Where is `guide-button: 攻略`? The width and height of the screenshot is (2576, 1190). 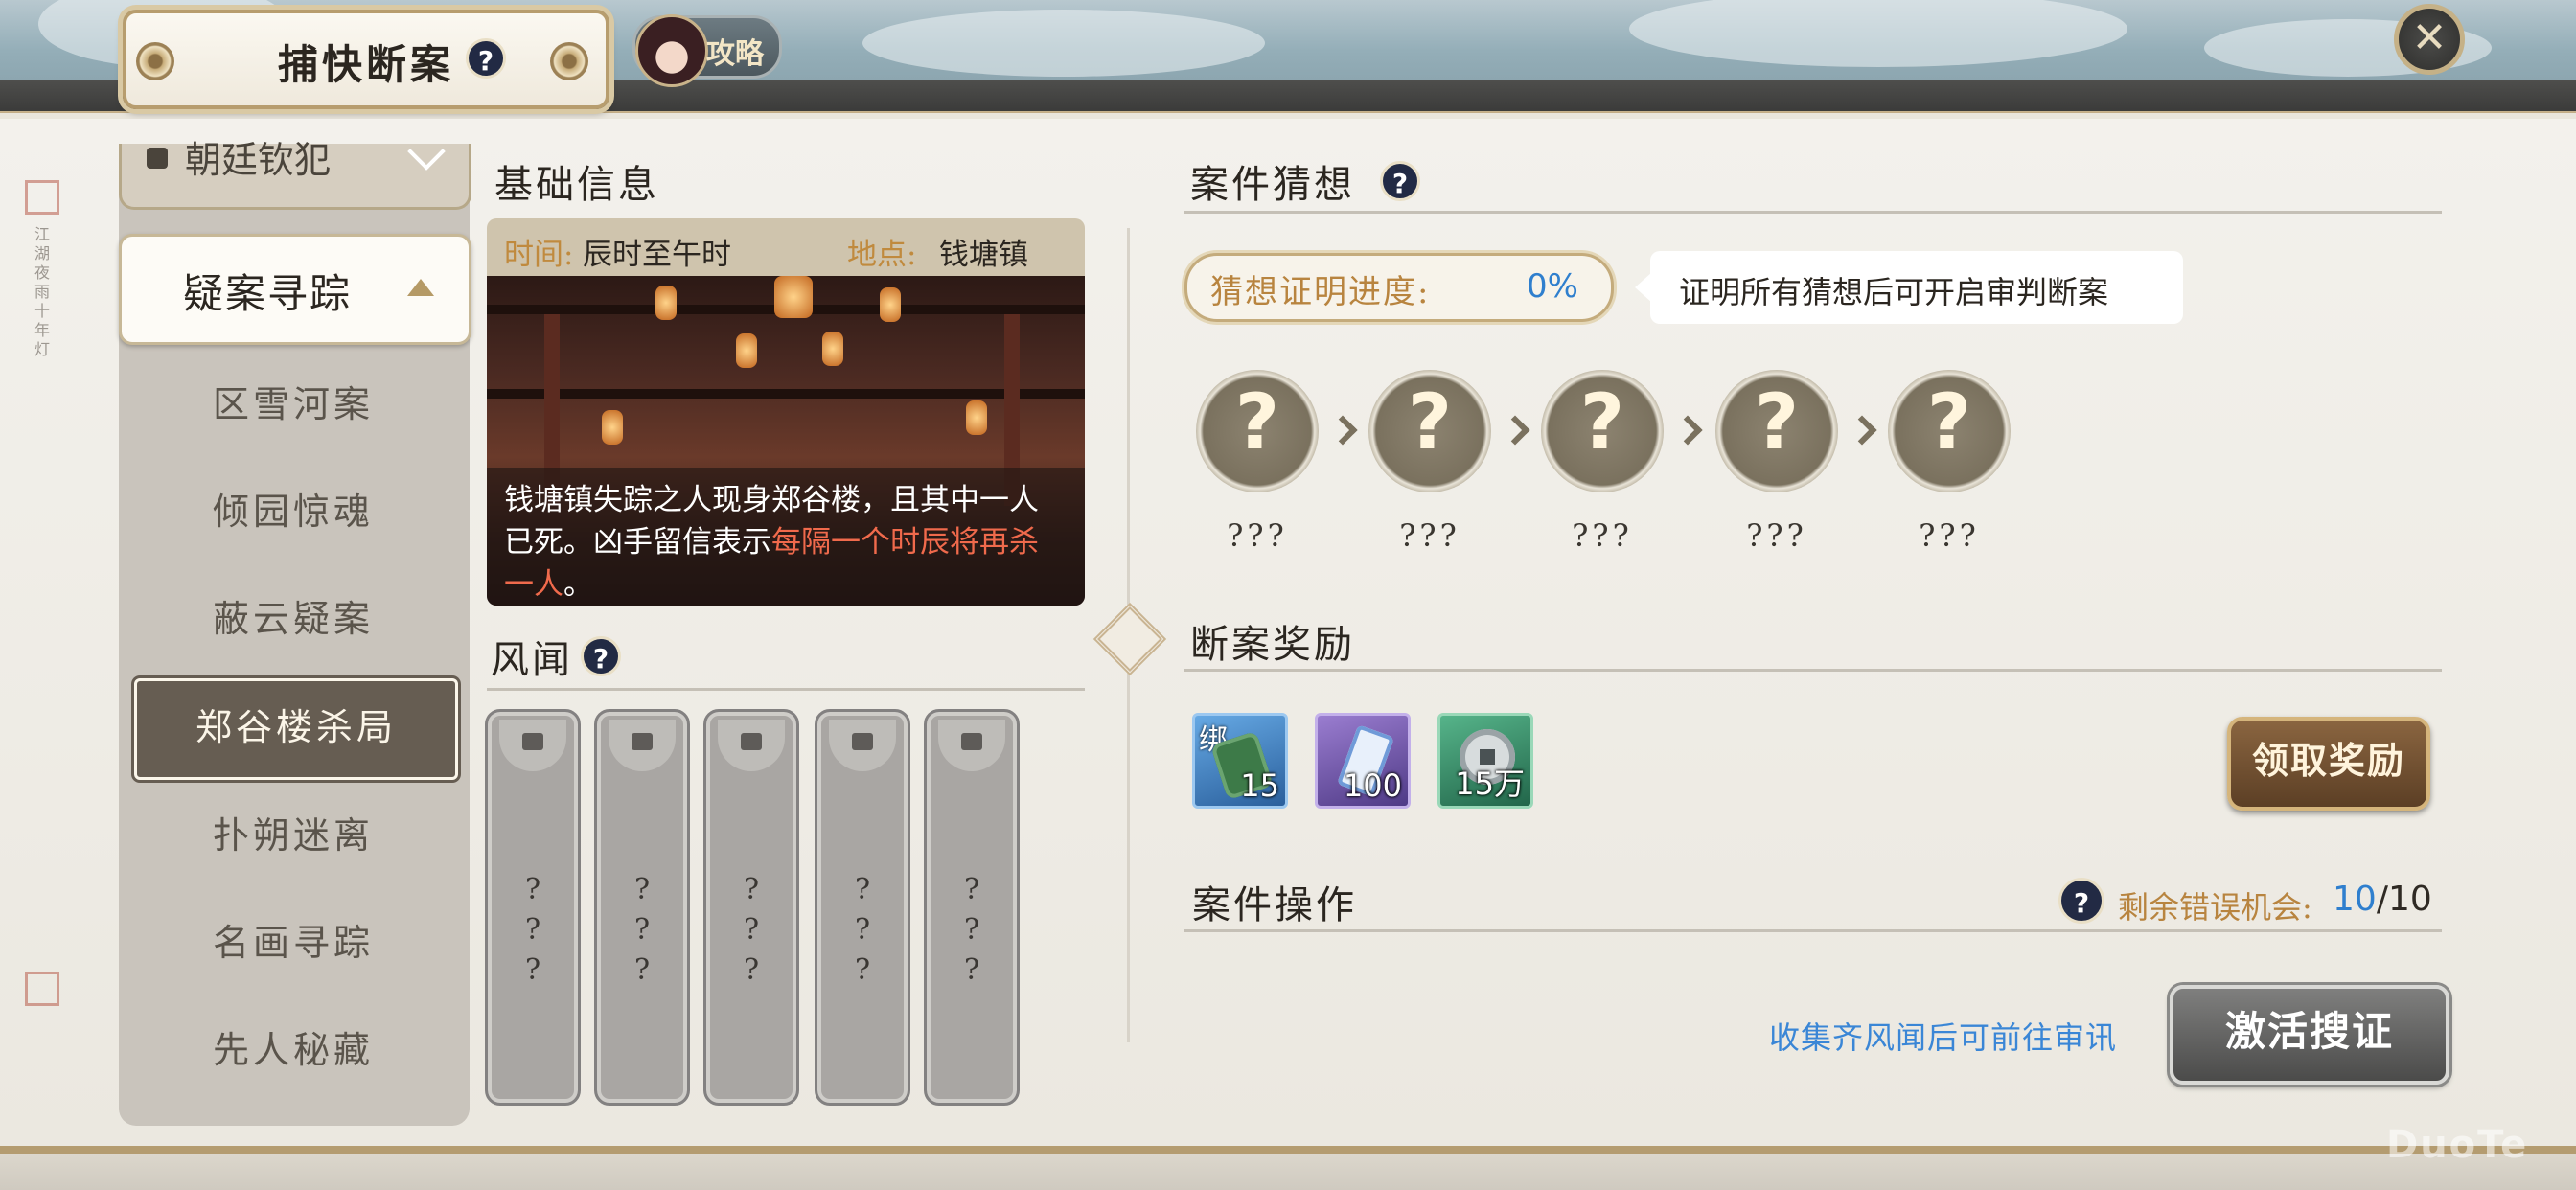 guide-button: 攻略 is located at coordinates (707, 51).